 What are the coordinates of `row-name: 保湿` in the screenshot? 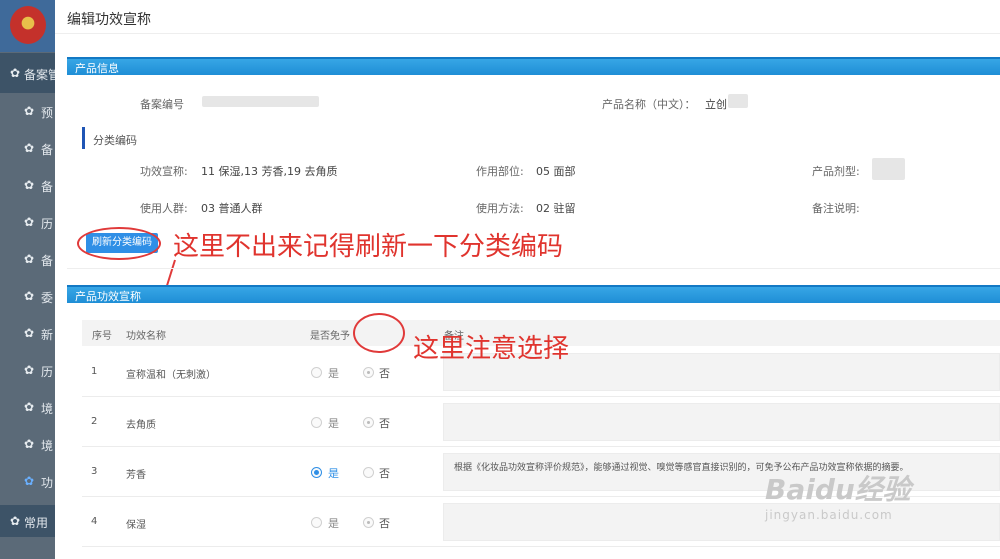 It's located at (136, 525).